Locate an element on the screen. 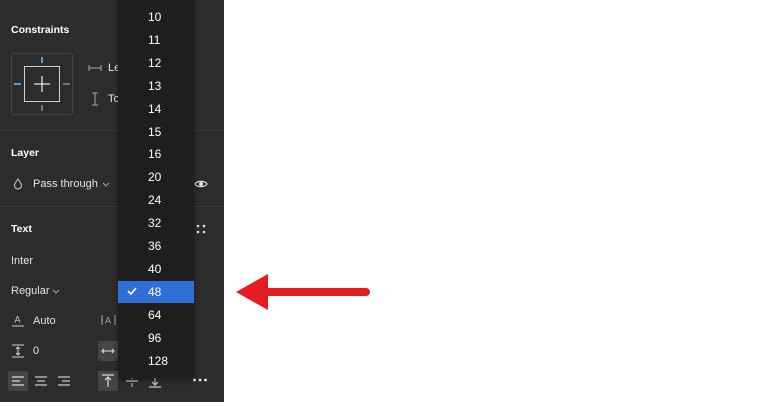 Image resolution: width=768 pixels, height=402 pixels. font-size-option: 40 is located at coordinates (156, 269).